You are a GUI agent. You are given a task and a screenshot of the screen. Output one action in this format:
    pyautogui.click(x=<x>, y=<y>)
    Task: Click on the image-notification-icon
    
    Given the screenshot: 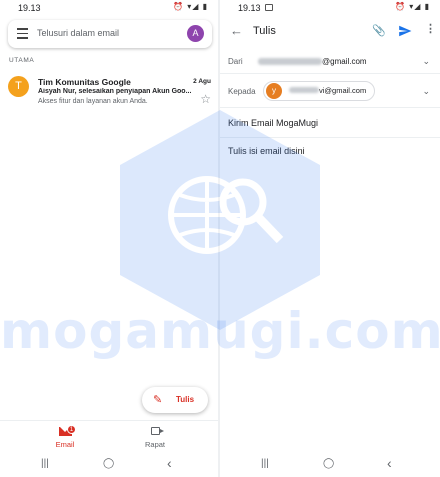 What is the action you would take?
    pyautogui.click(x=269, y=7)
    